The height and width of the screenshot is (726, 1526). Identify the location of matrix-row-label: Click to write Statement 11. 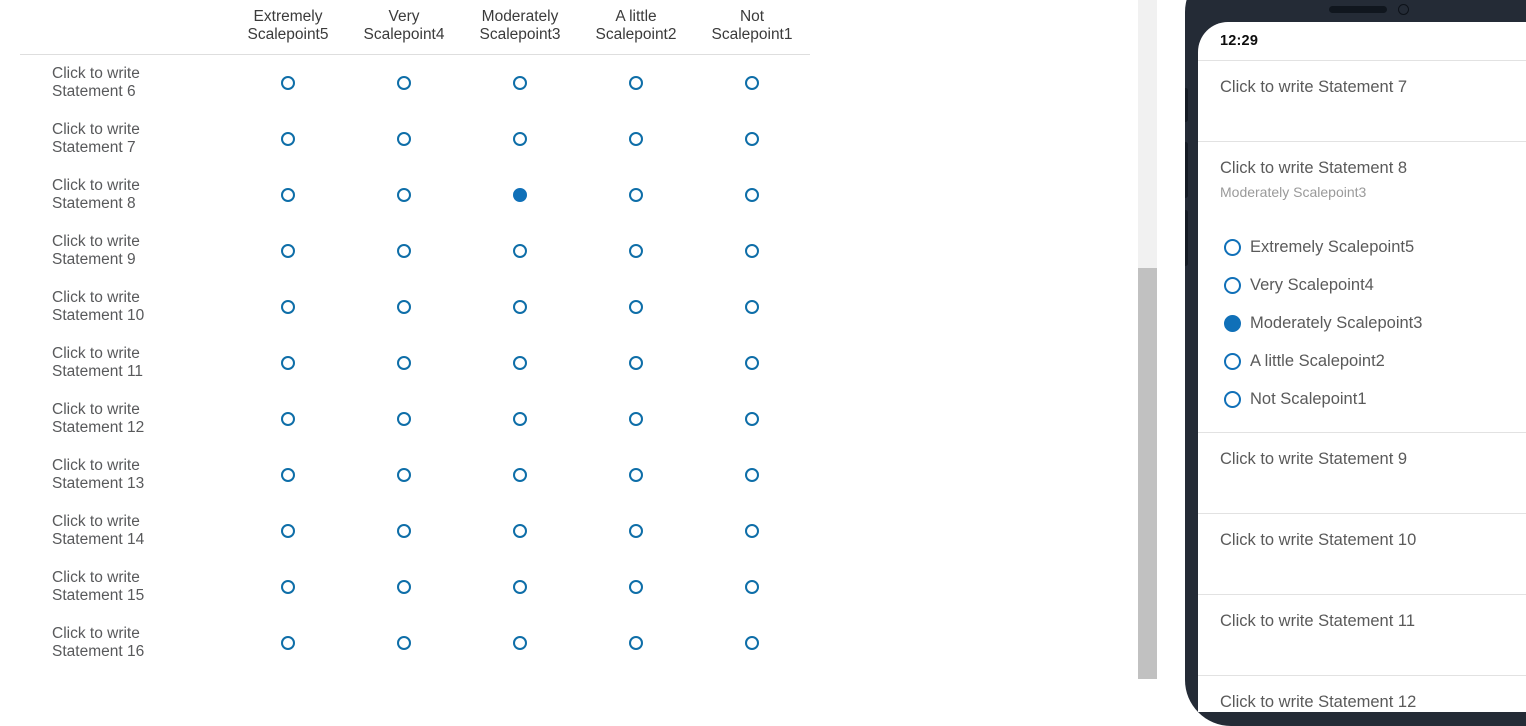
(125, 363).